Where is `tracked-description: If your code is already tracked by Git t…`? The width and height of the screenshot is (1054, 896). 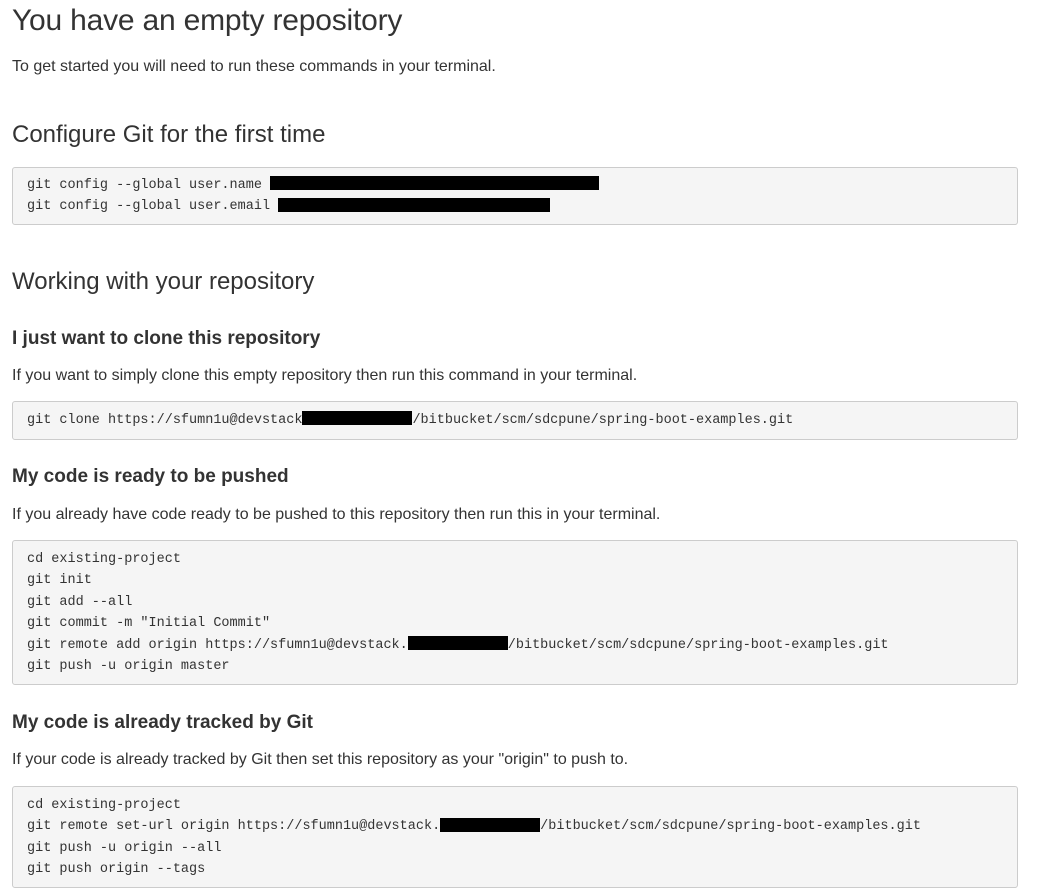 tracked-description: If your code is already tracked by Git t… is located at coordinates (320, 759).